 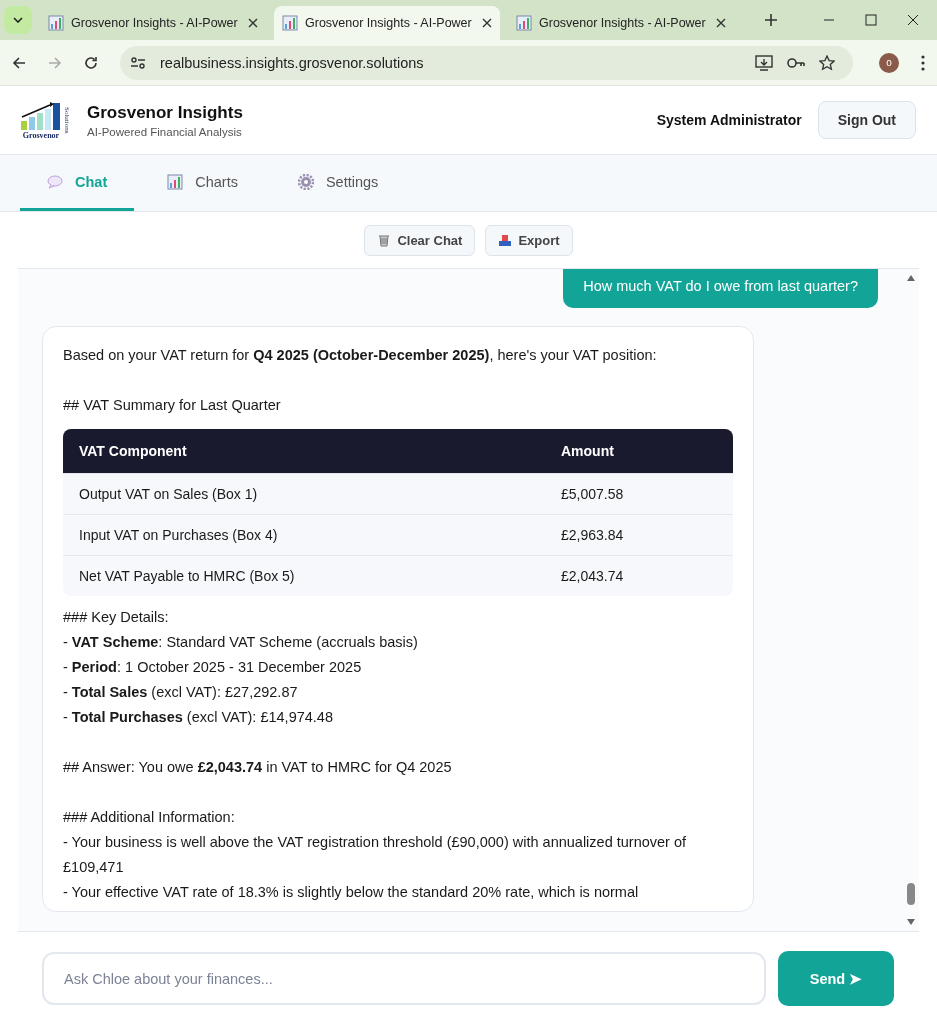 I want to click on column-header: Amount, so click(x=639, y=451).